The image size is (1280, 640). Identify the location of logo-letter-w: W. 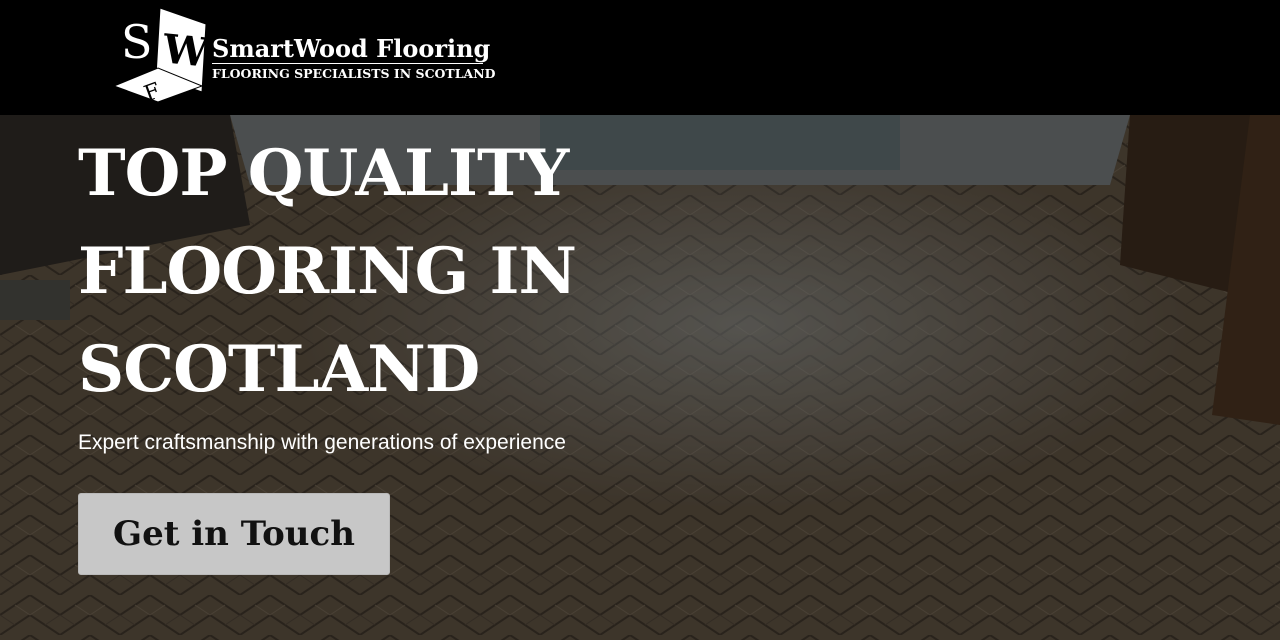
(183, 51).